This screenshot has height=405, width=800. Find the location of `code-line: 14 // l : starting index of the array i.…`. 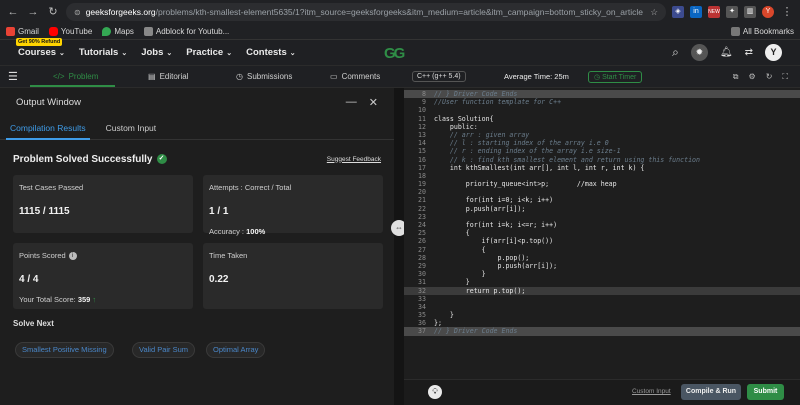

code-line: 14 // l : starting index of the array i.… is located at coordinates (602, 143).